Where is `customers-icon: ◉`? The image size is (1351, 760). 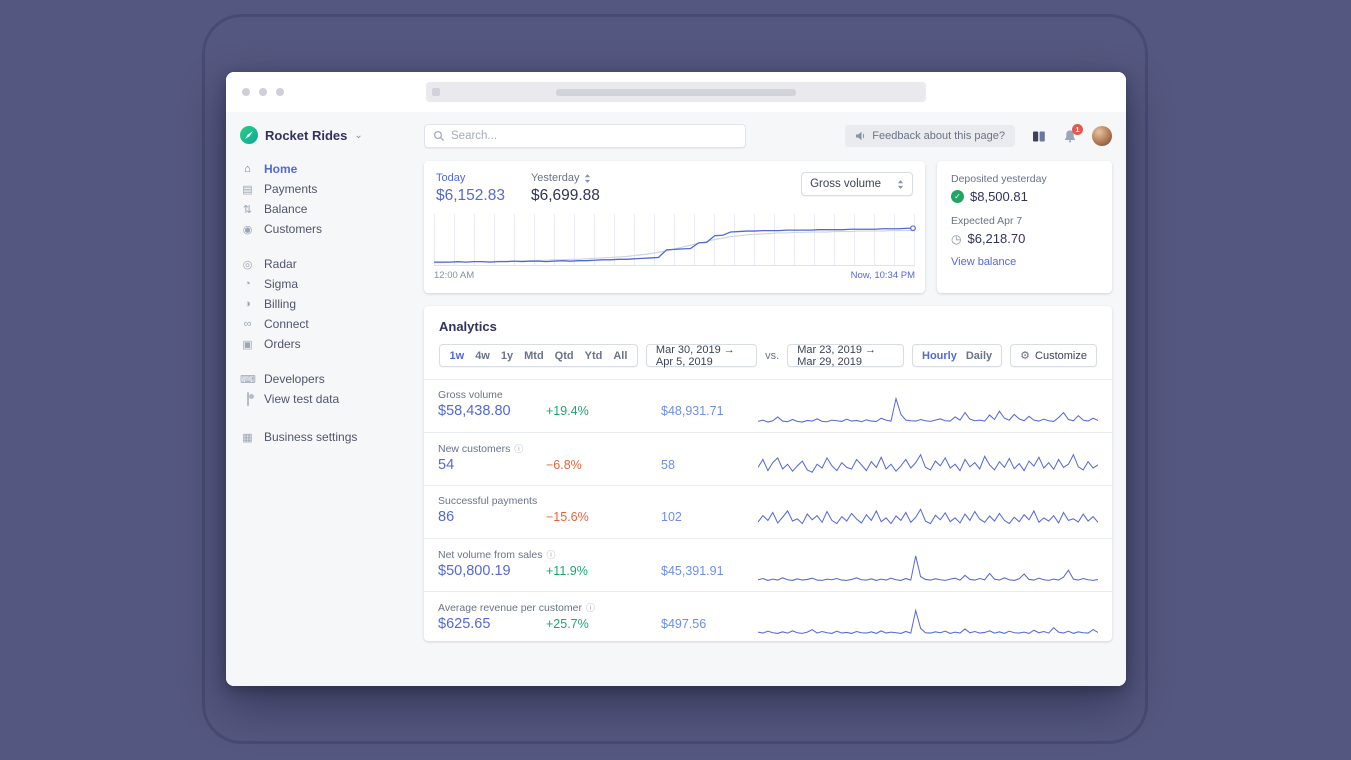 customers-icon: ◉ is located at coordinates (247, 229).